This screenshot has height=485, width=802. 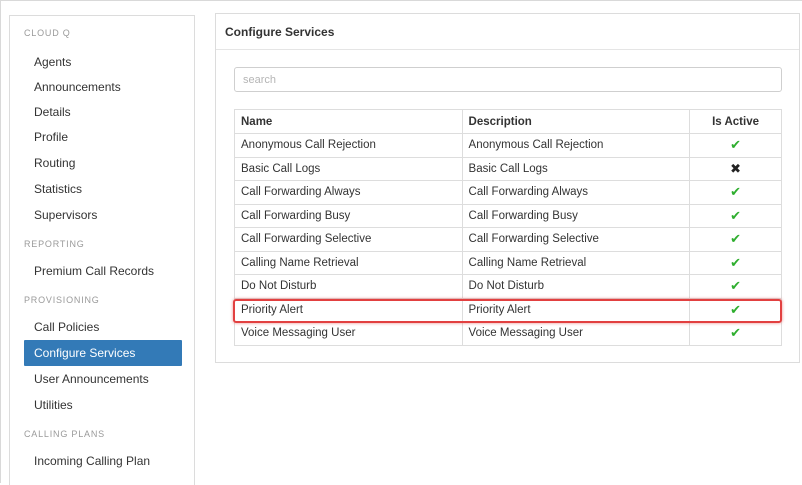 I want to click on table-row-highlighted: Priority Alert Priority Alert ✔, so click(x=508, y=309).